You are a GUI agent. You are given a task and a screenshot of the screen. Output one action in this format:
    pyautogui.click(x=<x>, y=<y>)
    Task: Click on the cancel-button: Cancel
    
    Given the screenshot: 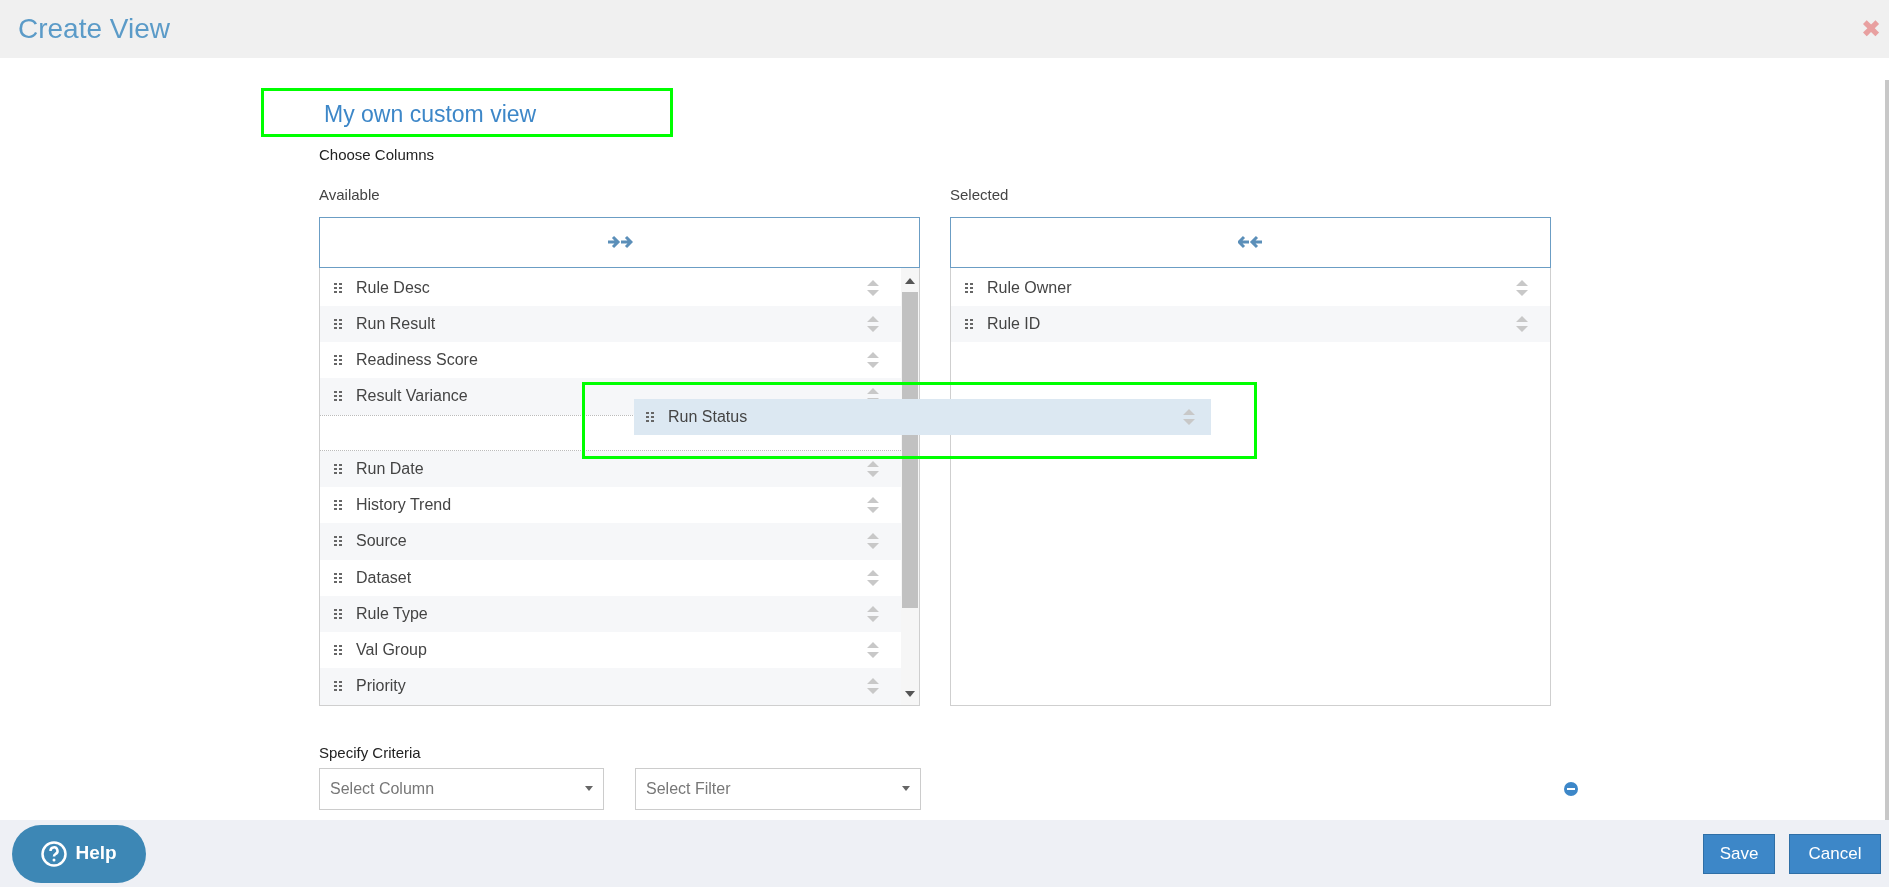 What is the action you would take?
    pyautogui.click(x=1835, y=853)
    